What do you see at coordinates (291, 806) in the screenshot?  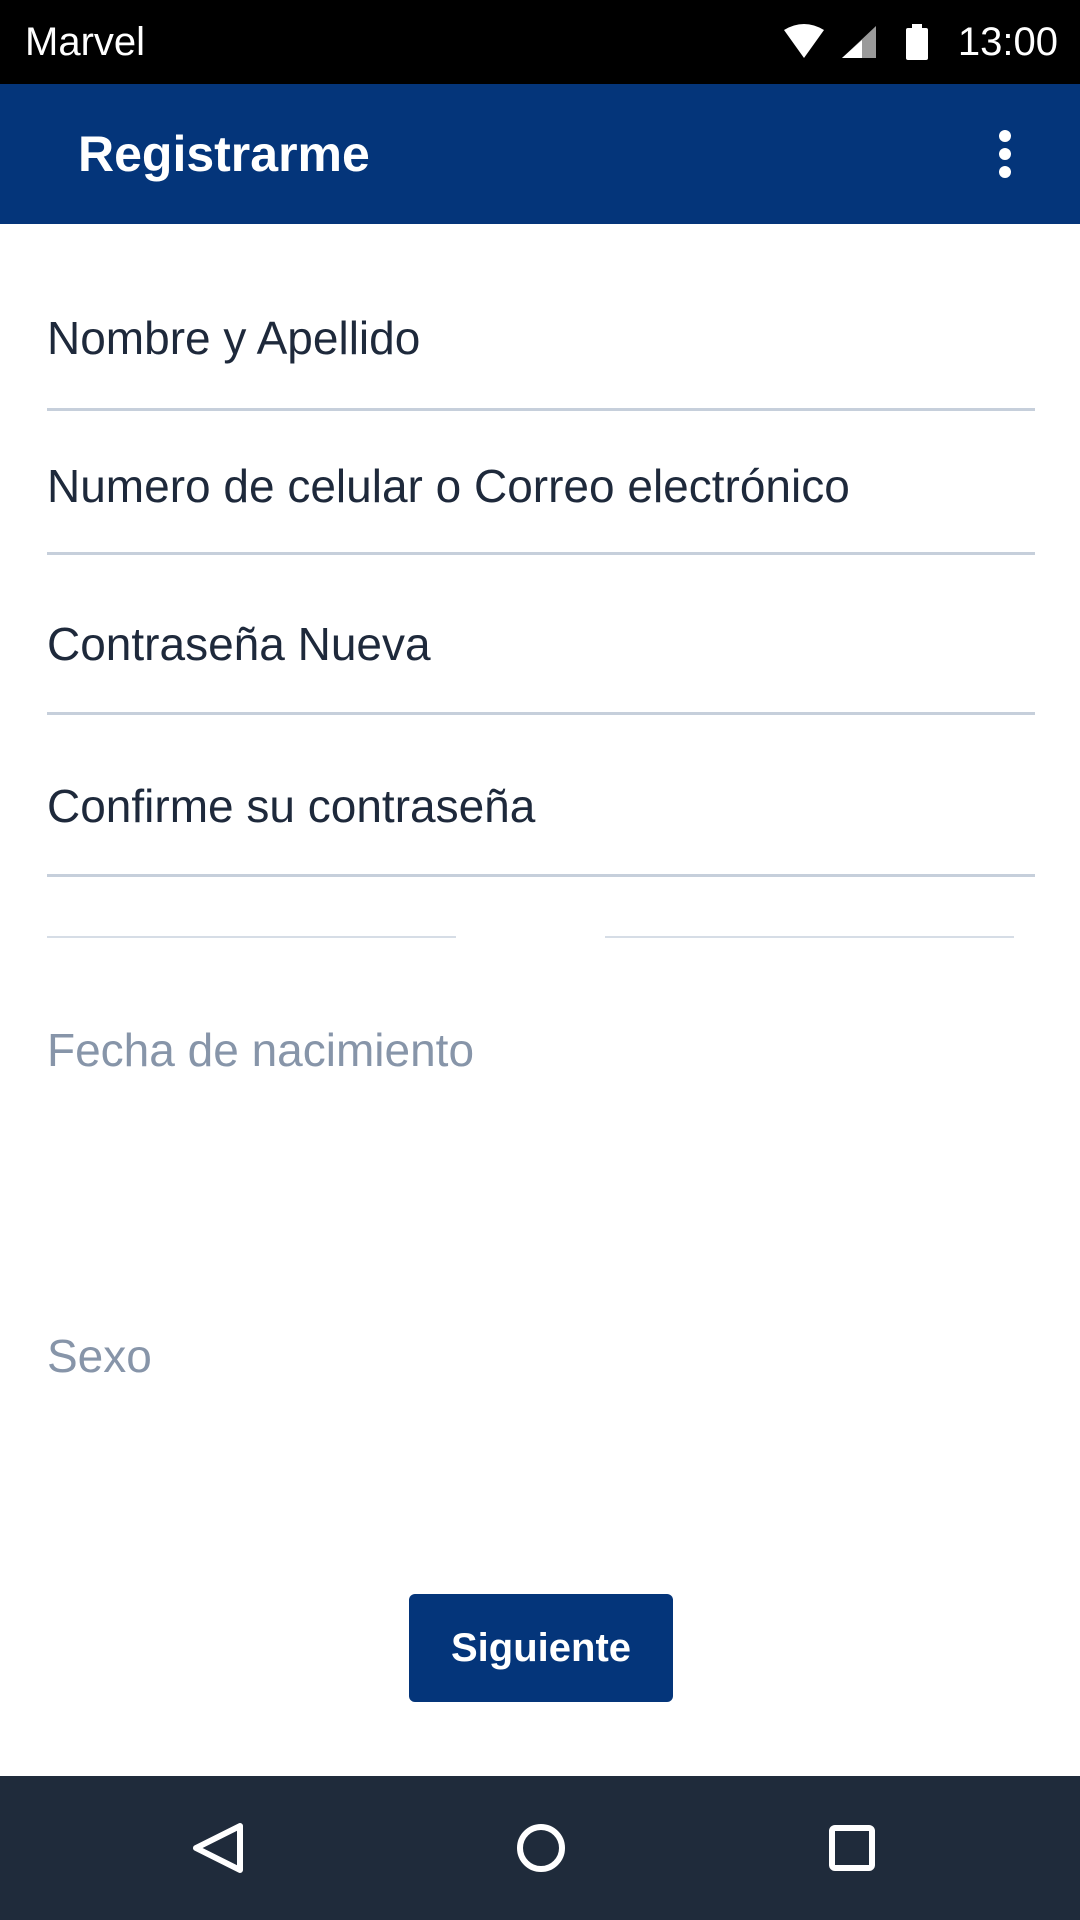 I see `confirm-password-field-label: Confirme su contraseña` at bounding box center [291, 806].